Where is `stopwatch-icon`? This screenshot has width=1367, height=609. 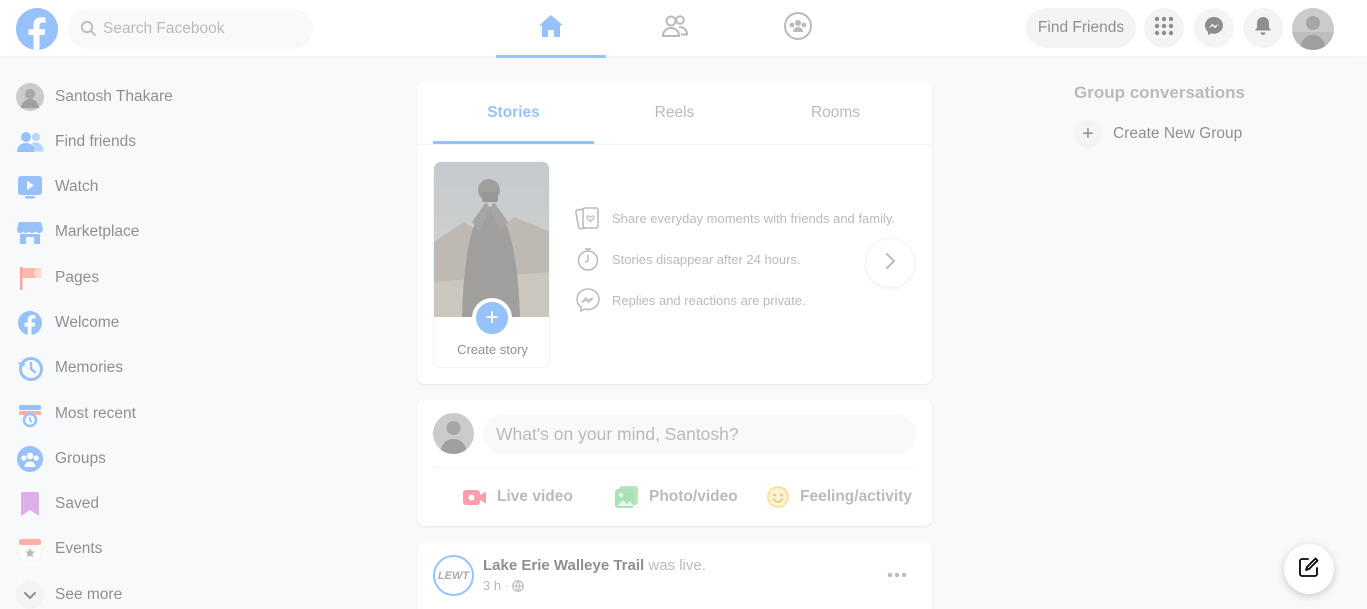 stopwatch-icon is located at coordinates (588, 259).